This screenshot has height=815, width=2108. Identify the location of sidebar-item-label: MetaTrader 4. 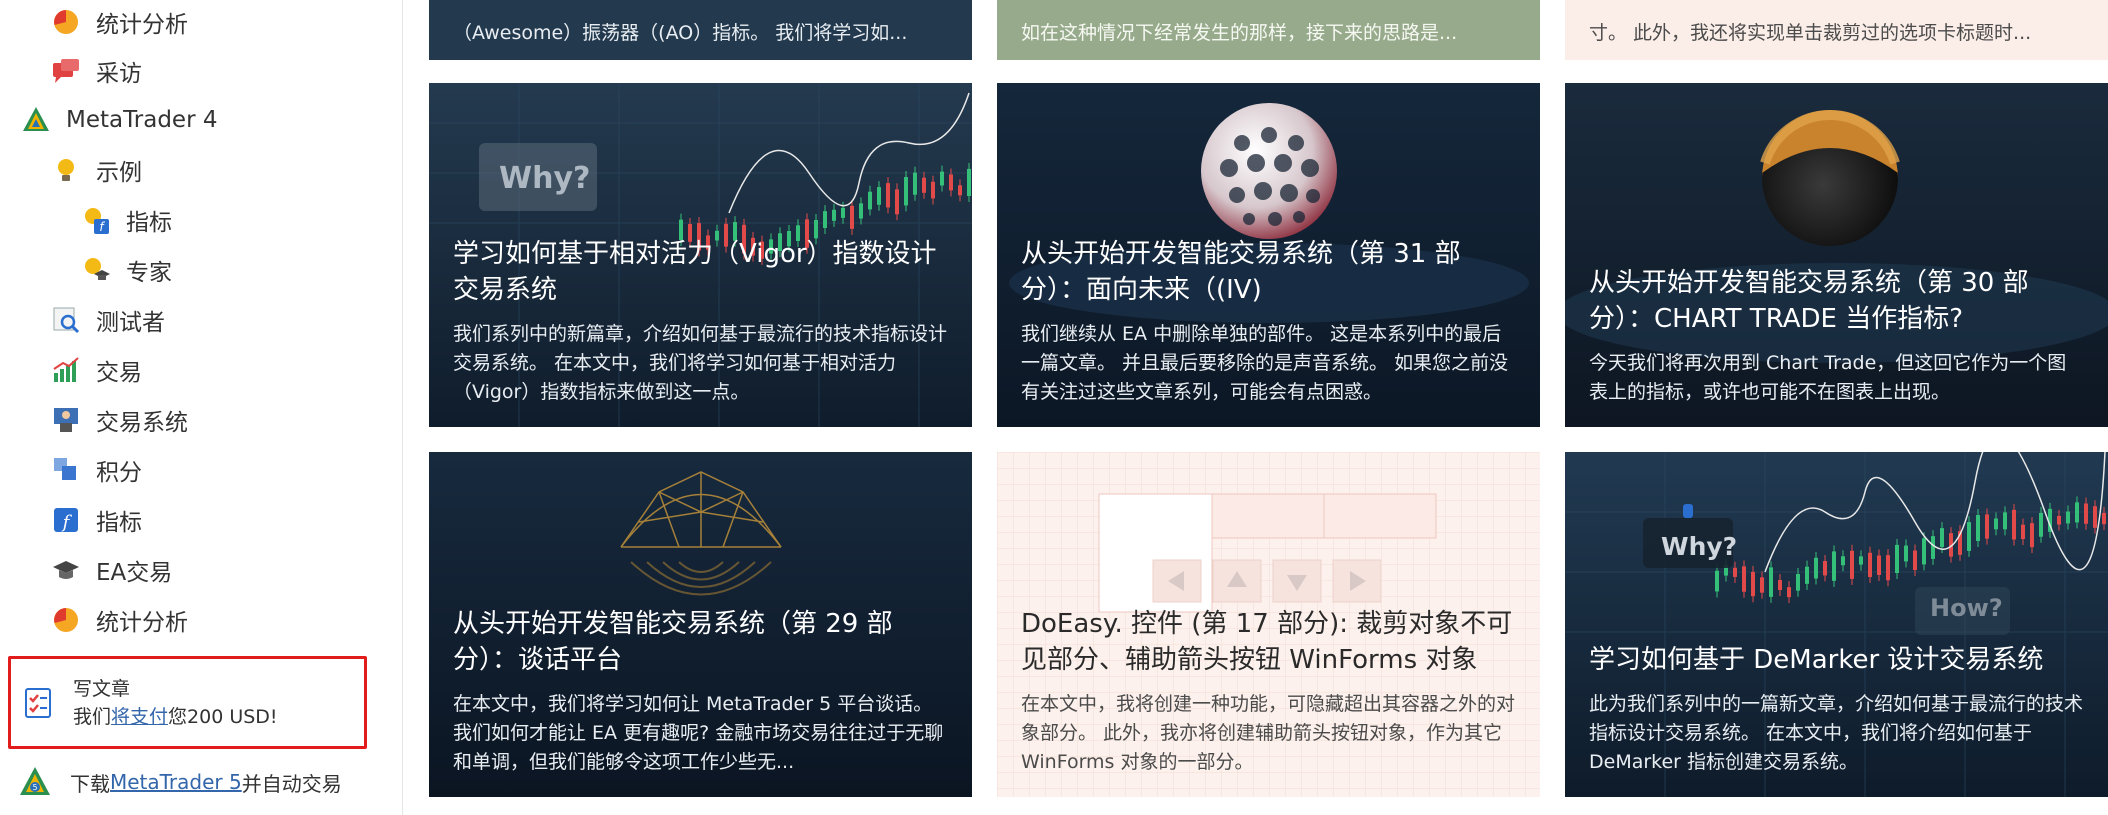
(142, 120).